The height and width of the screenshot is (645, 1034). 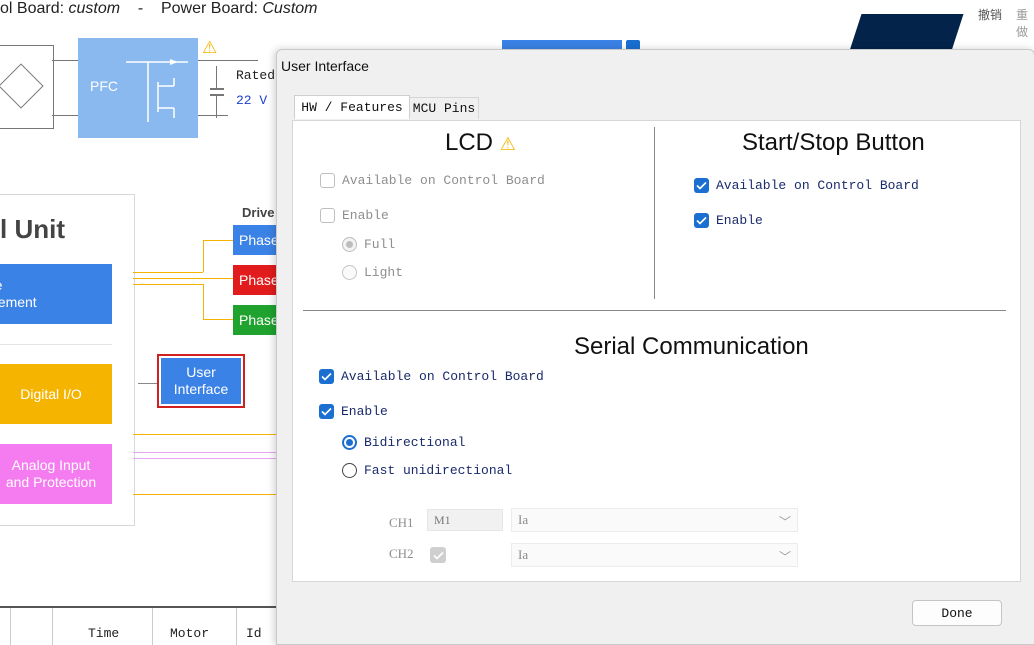 What do you see at coordinates (654, 520) in the screenshot?
I see `ch1-value-select: Ia ﹀` at bounding box center [654, 520].